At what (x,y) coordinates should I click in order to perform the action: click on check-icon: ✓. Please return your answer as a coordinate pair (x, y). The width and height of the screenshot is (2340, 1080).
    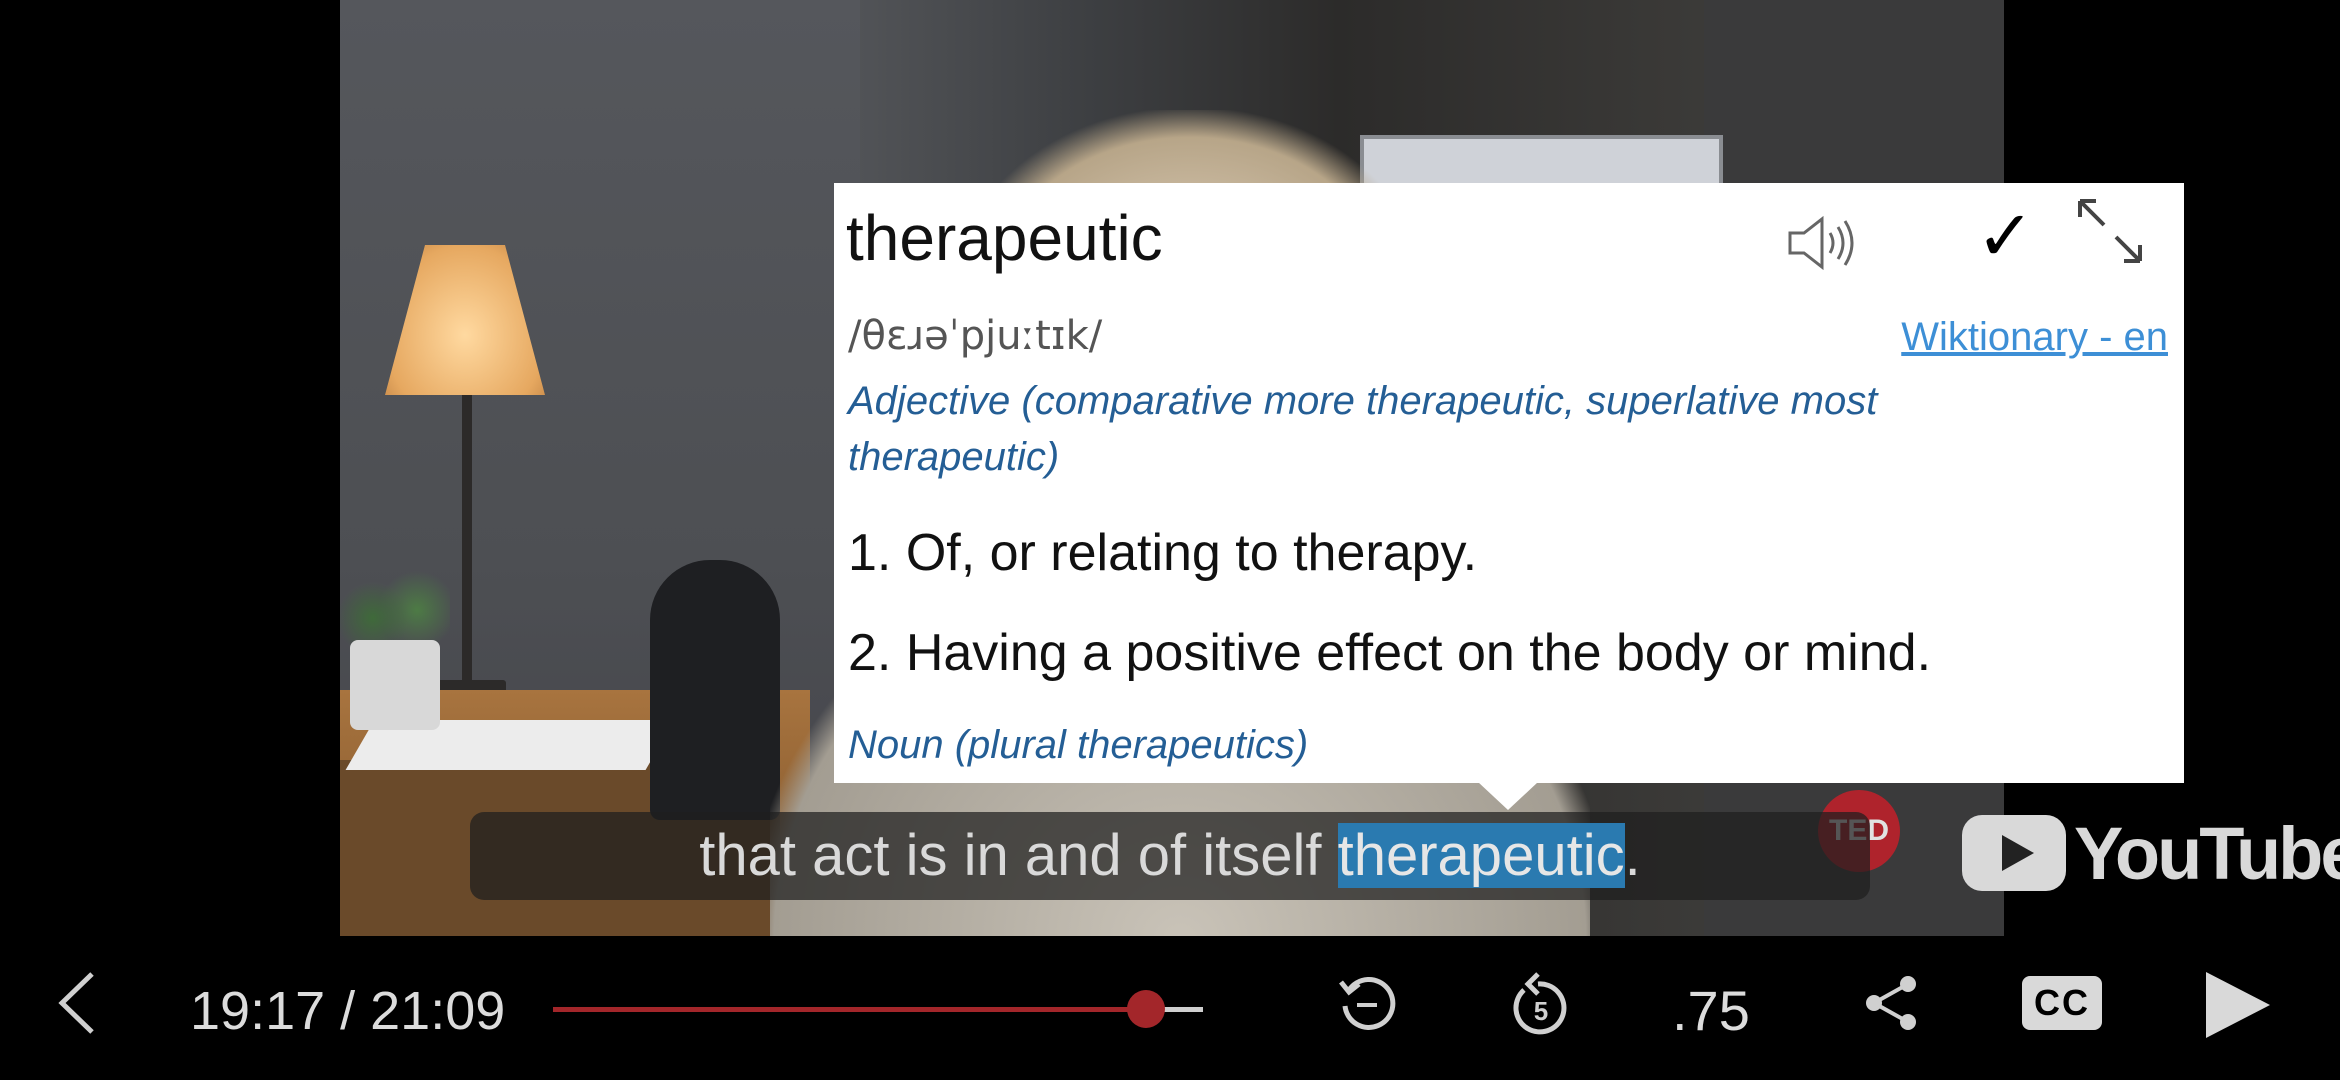
    Looking at the image, I should click on (2005, 236).